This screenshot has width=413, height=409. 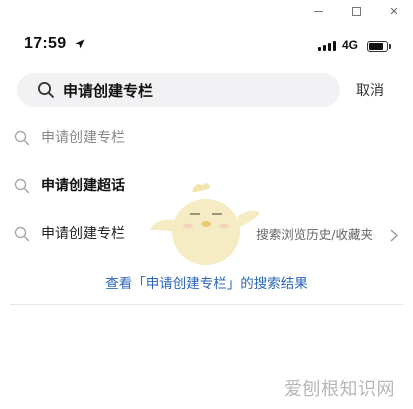 I want to click on watermark-text: 爱刨根知识网, so click(x=339, y=389).